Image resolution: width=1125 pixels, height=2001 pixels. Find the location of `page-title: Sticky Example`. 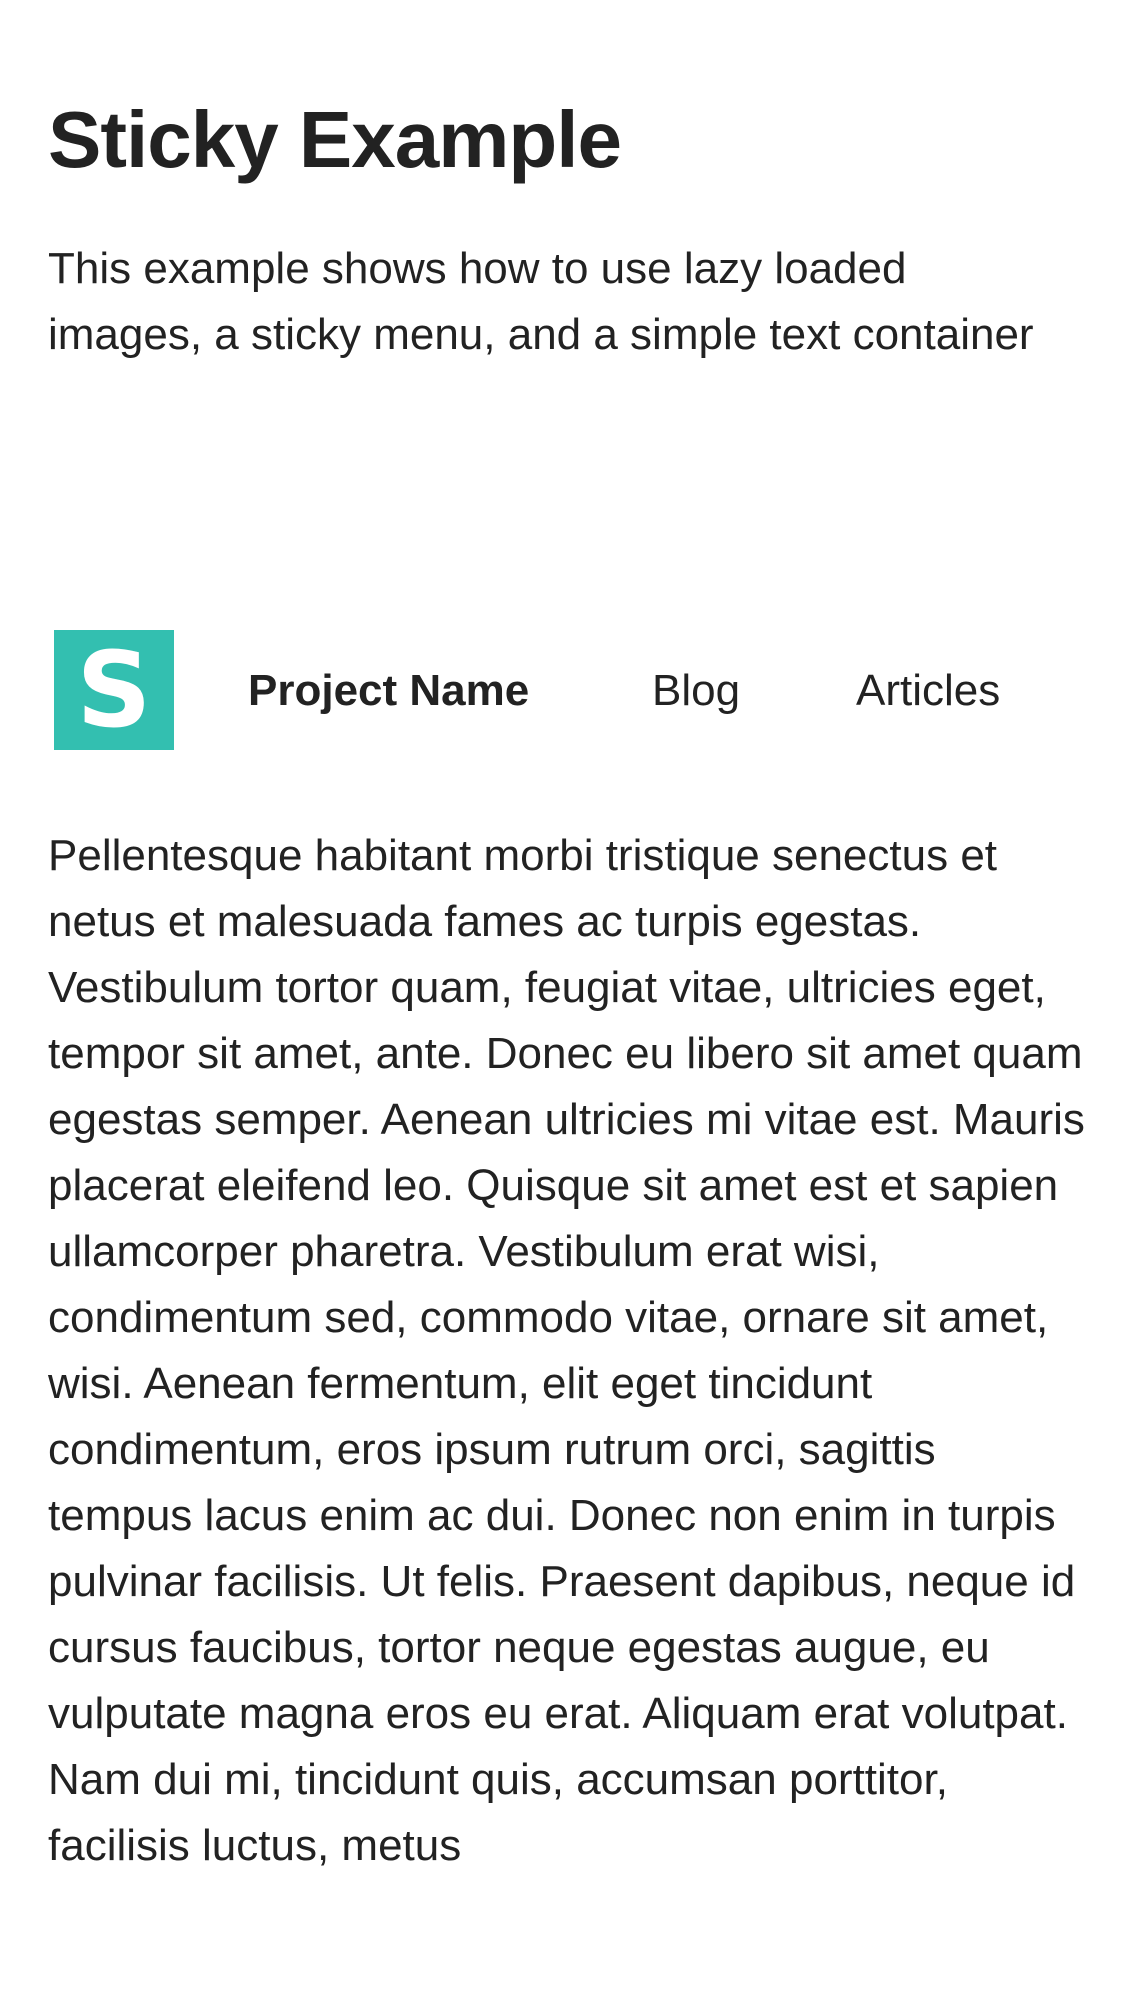

page-title: Sticky Example is located at coordinates (335, 139).